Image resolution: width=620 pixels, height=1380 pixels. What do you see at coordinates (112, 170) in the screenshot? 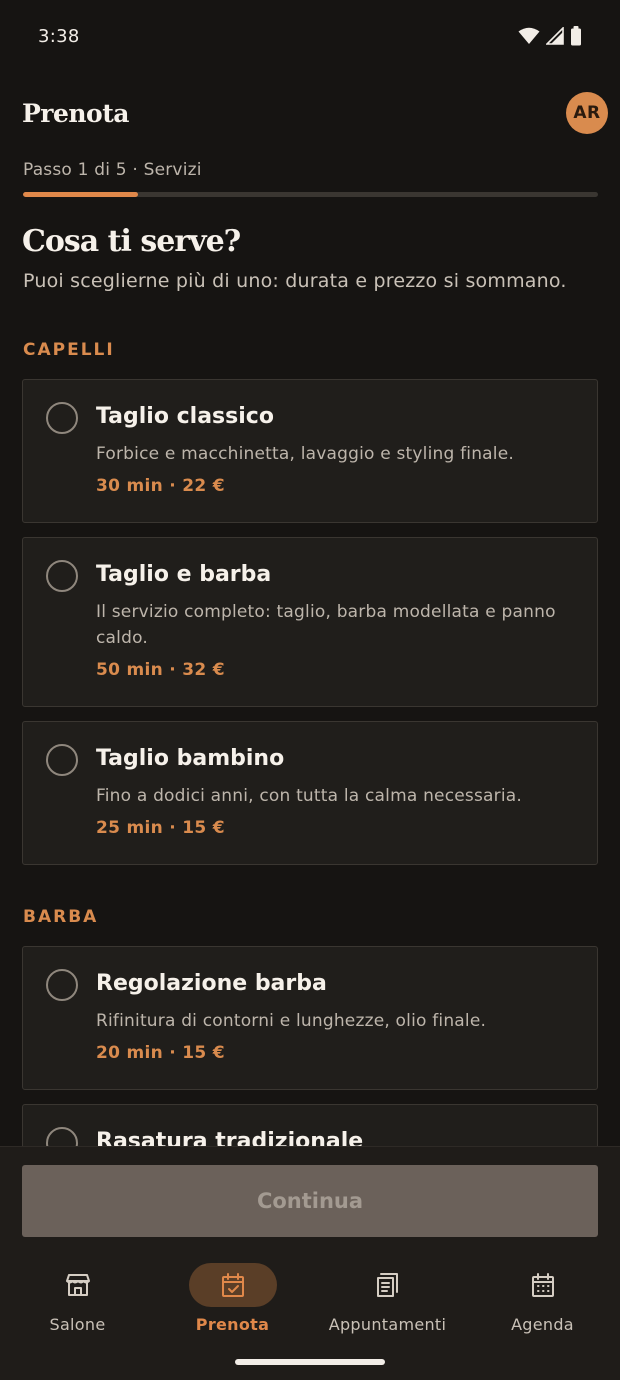
I see `step-label: Passo 1 di 5 · Servizi` at bounding box center [112, 170].